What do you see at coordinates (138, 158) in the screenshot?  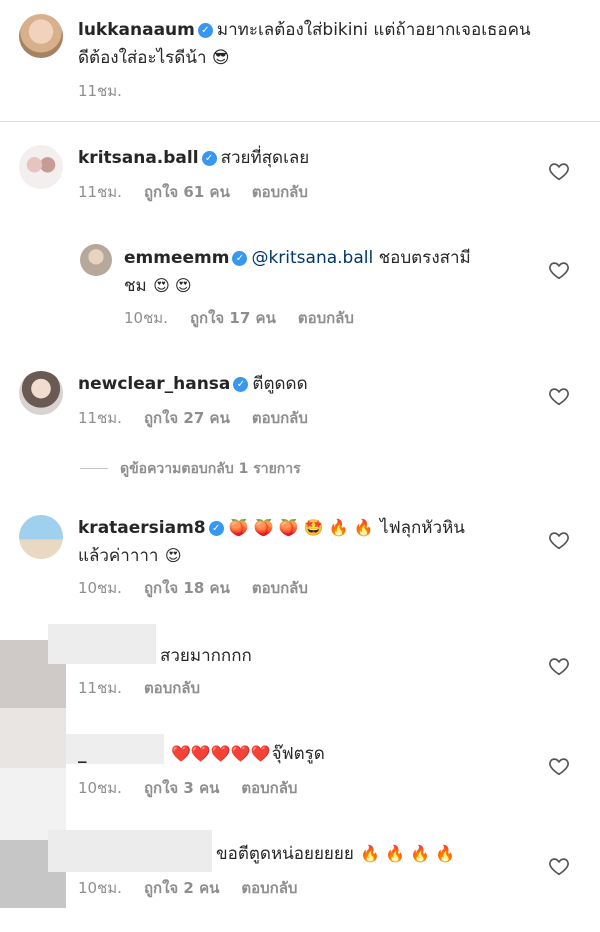 I see `comment-username: kritsana.ball` at bounding box center [138, 158].